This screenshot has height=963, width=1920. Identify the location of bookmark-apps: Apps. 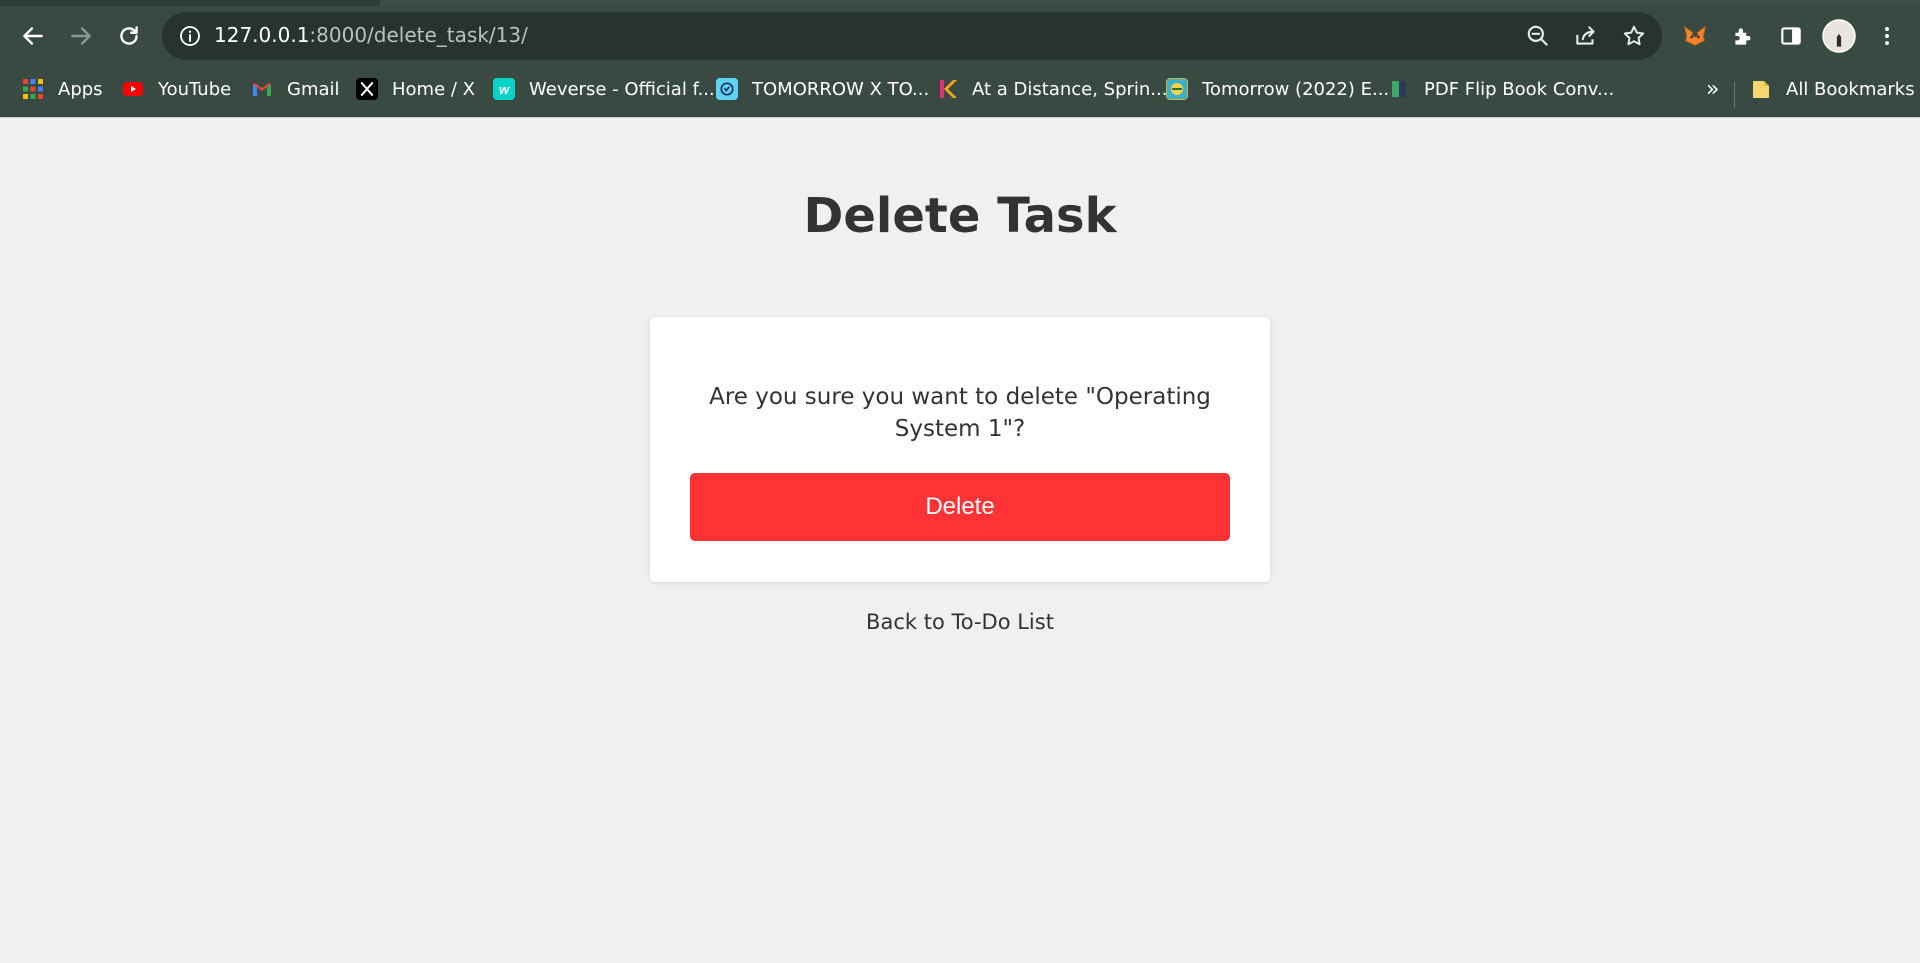
(62, 89).